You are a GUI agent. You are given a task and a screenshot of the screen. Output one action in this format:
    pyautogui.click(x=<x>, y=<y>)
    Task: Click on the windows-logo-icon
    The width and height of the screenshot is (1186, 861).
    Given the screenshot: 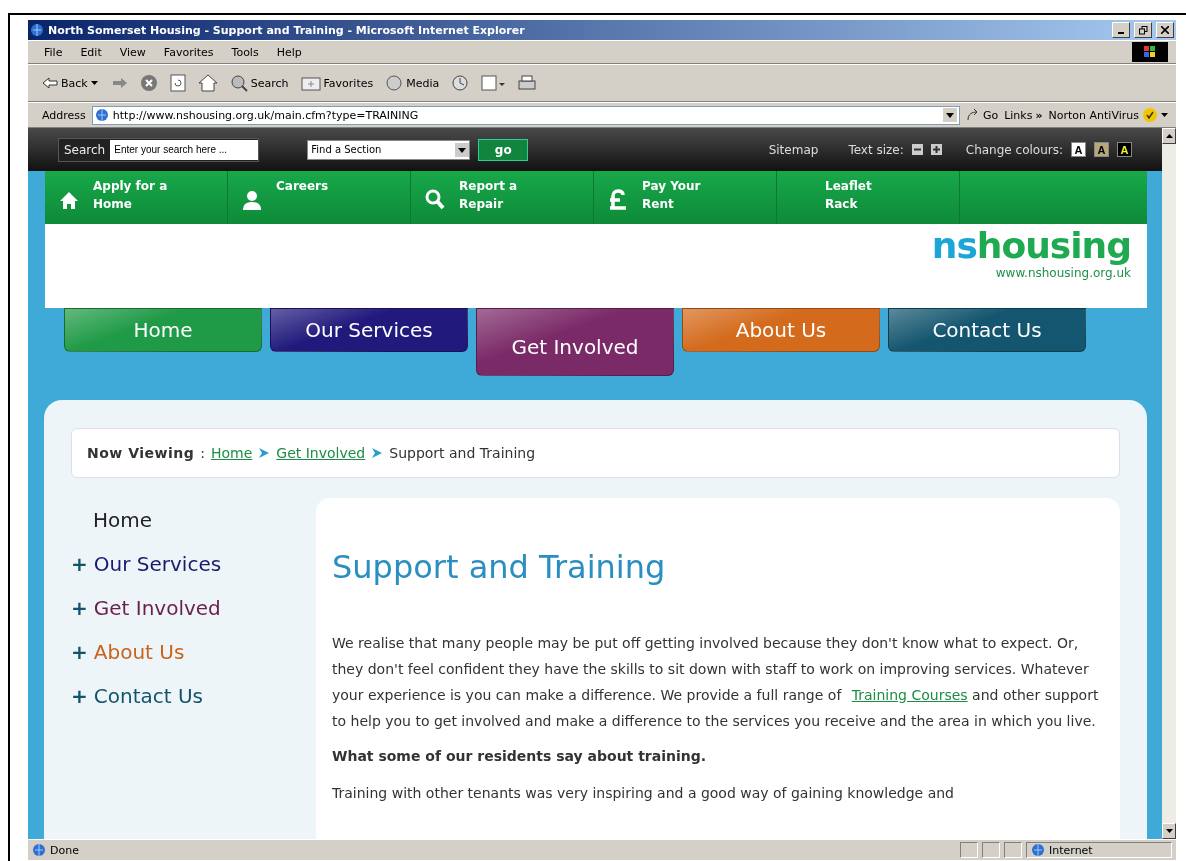 What is the action you would take?
    pyautogui.click(x=1150, y=52)
    